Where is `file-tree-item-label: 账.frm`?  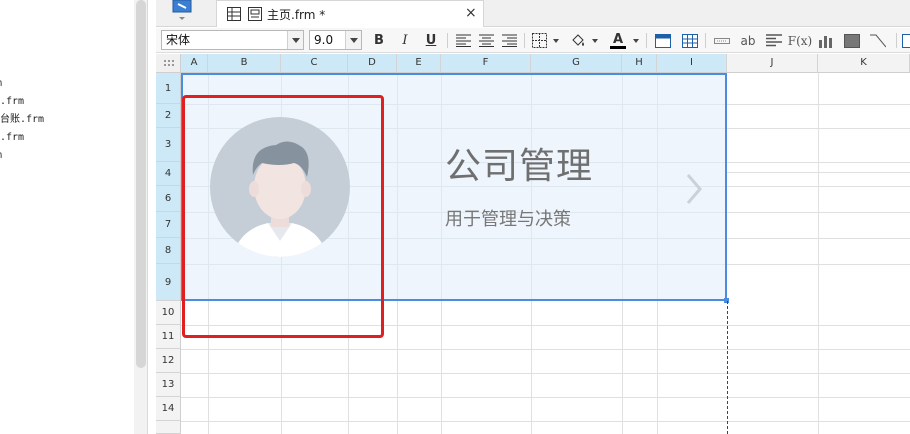
file-tree-item-label: 账.frm is located at coordinates (12, 137).